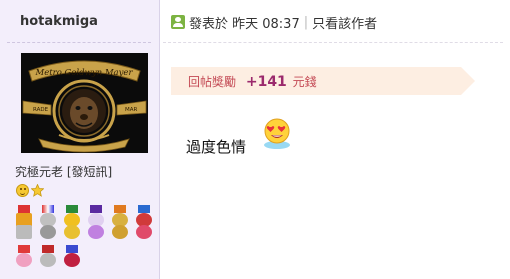  Describe the element at coordinates (266, 82) in the screenshot. I see `reward-amount: +141` at that location.